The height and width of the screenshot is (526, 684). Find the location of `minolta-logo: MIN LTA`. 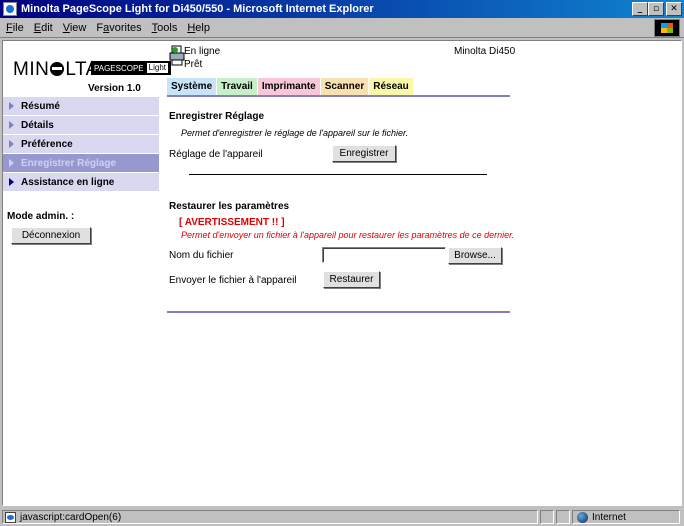

minolta-logo: MIN LTA is located at coordinates (56, 69).